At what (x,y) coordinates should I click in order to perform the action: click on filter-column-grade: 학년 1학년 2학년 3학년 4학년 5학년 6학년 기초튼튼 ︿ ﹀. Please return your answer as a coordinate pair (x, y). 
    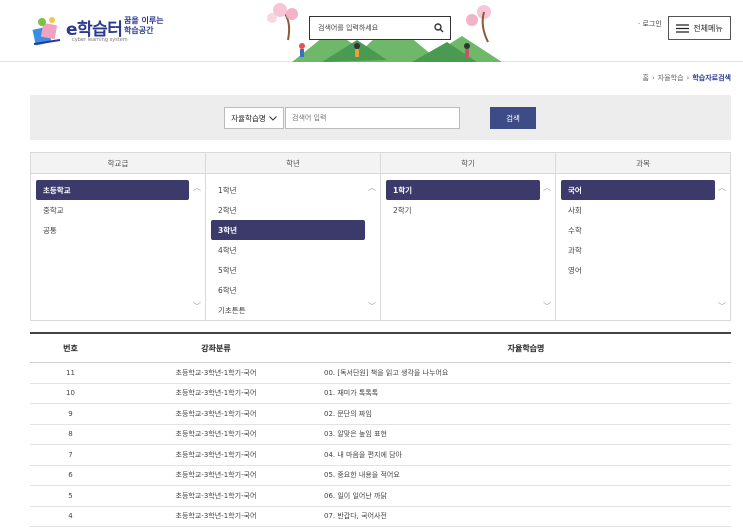
    Looking at the image, I should click on (293, 236).